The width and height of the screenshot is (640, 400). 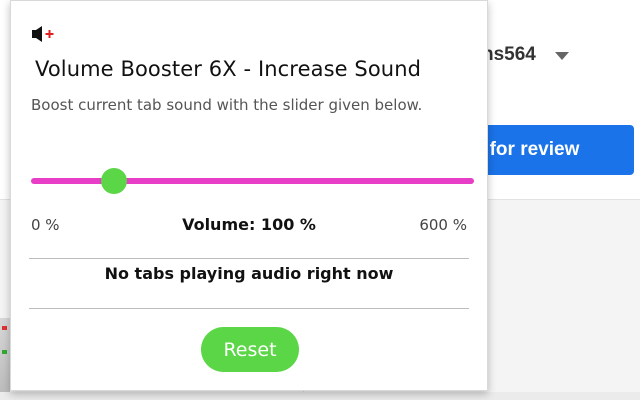 I want to click on slider-max-label: 600 %, so click(x=443, y=225).